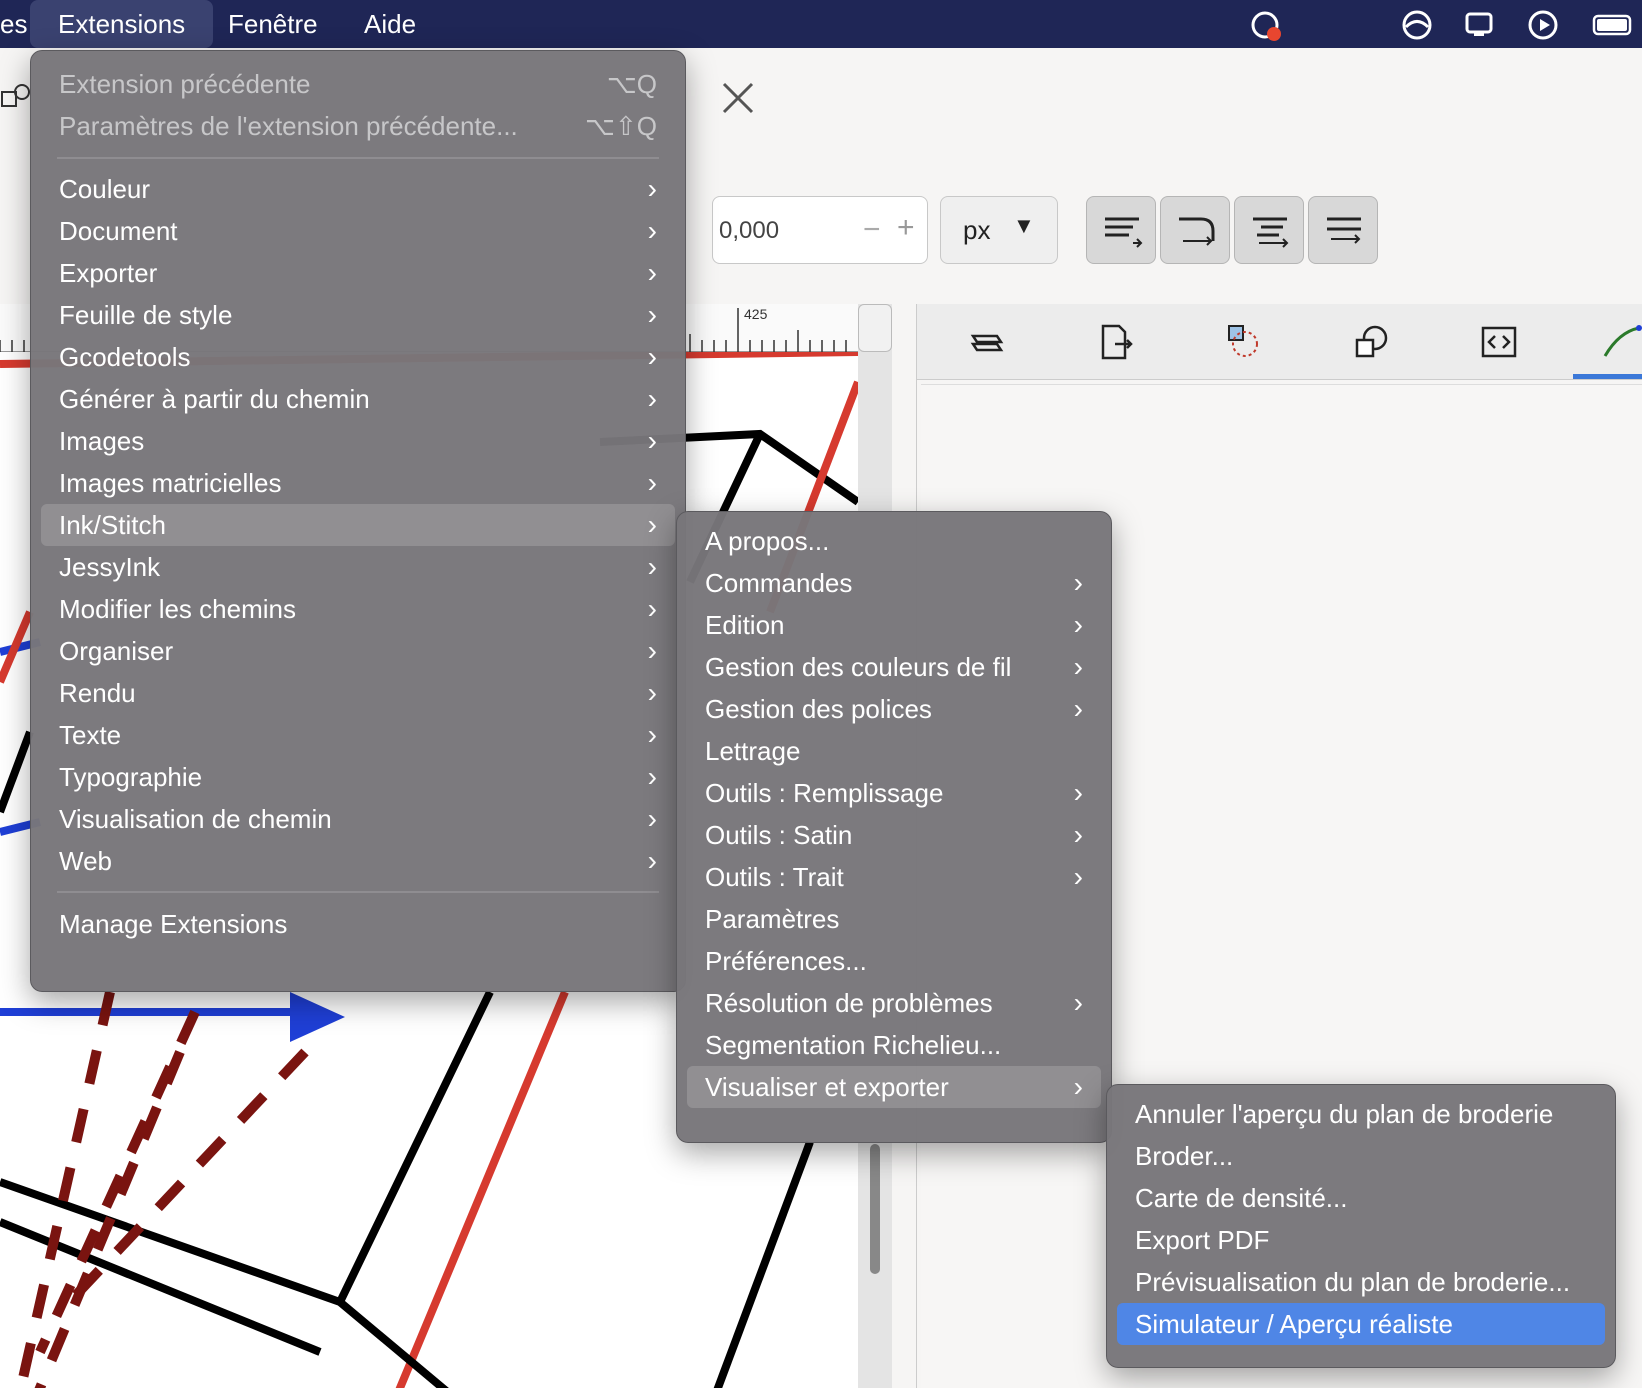 The height and width of the screenshot is (1388, 1642). Describe the element at coordinates (1279, 342) in the screenshot. I see `panel-tab-bar` at that location.